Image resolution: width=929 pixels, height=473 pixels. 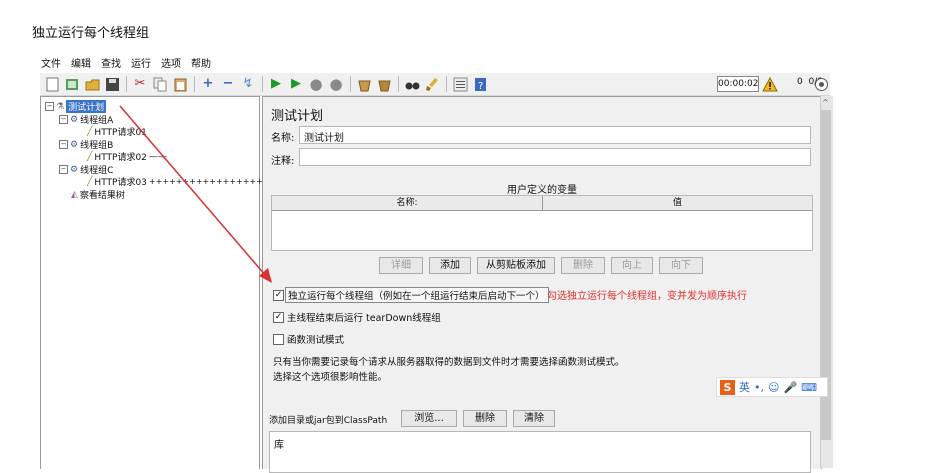 I want to click on tree-label-suffix: +++++++++++++++++++, so click(x=212, y=181).